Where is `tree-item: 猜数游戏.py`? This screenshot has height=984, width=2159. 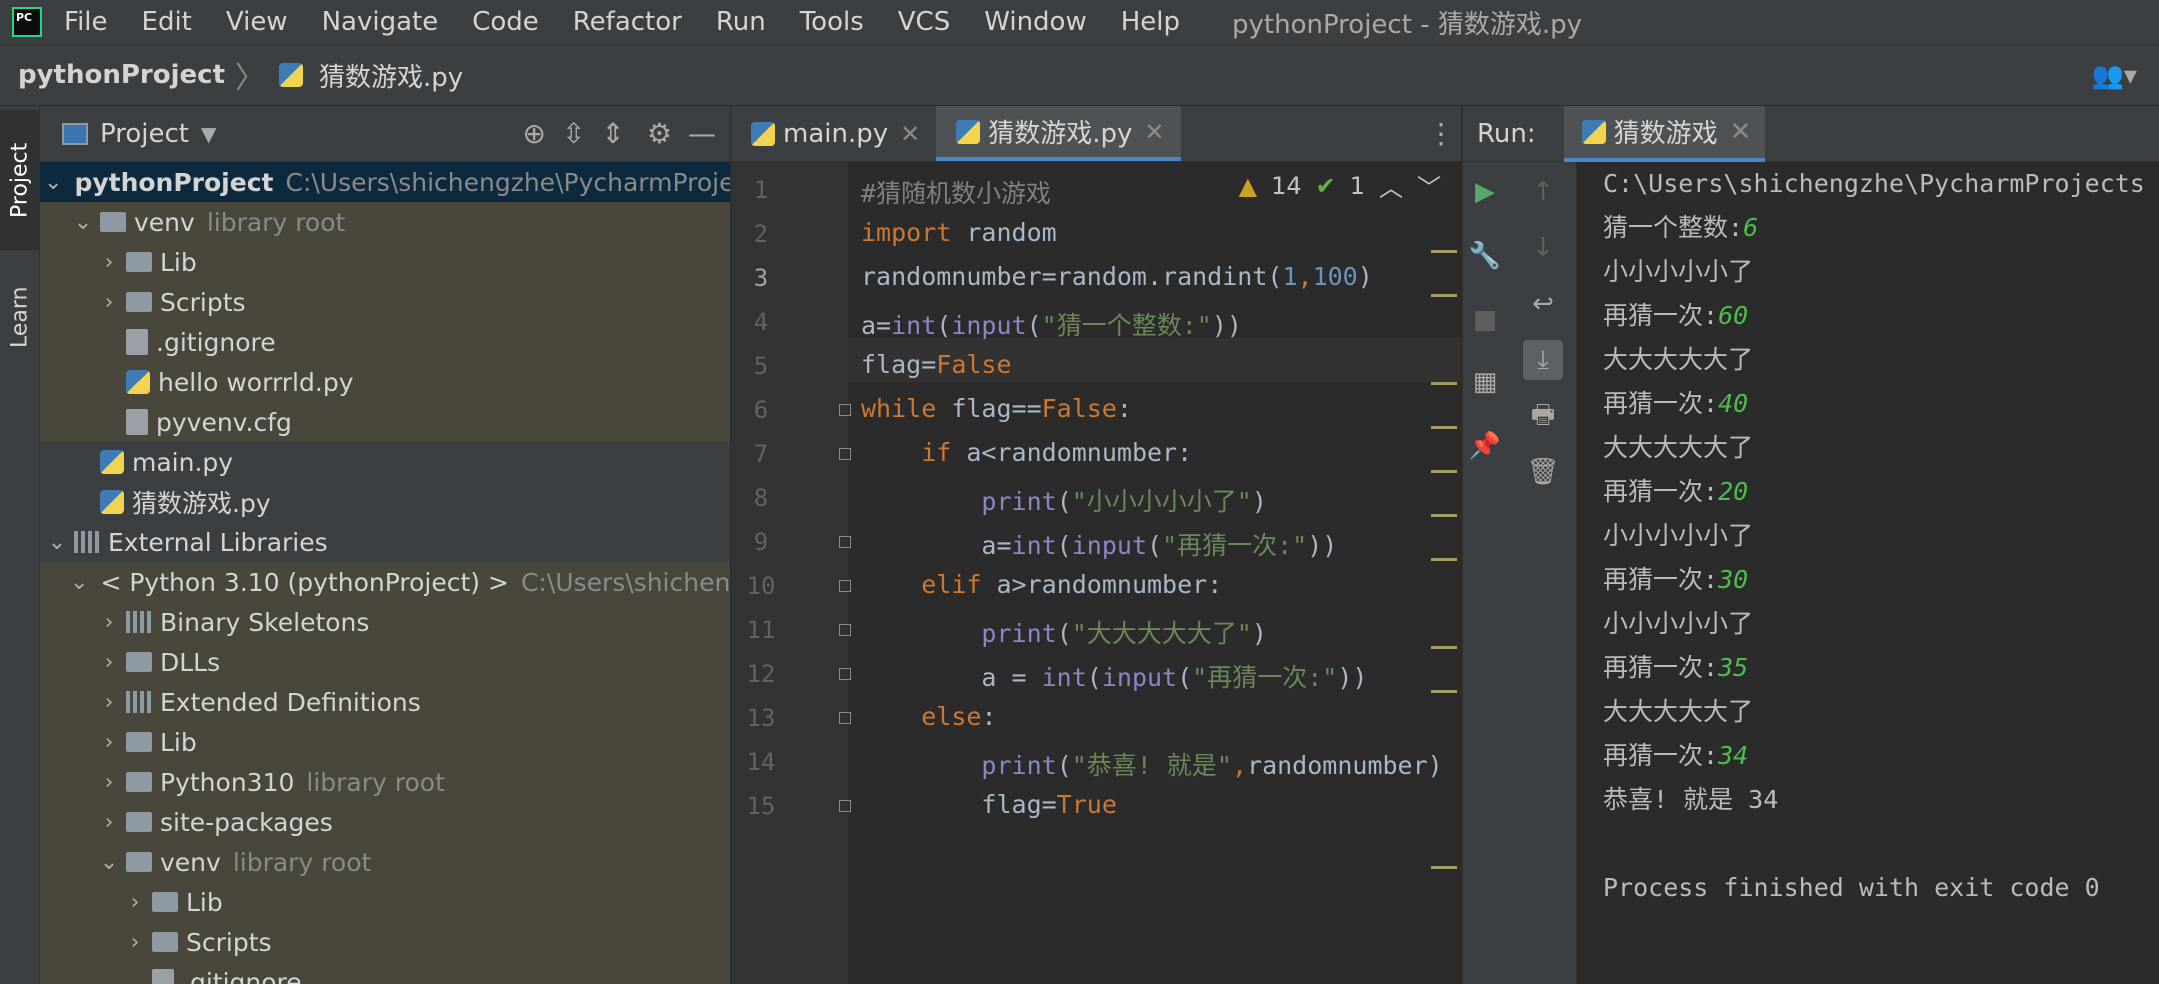
tree-item: 猜数游戏.py is located at coordinates (385, 502).